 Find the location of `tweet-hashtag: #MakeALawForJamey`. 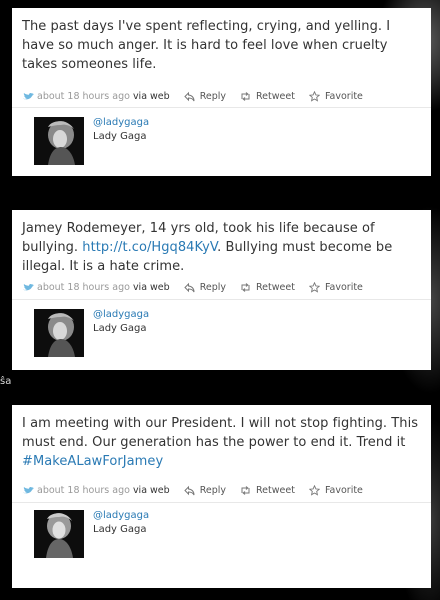

tweet-hashtag: #MakeALawForJamey is located at coordinates (92, 461).